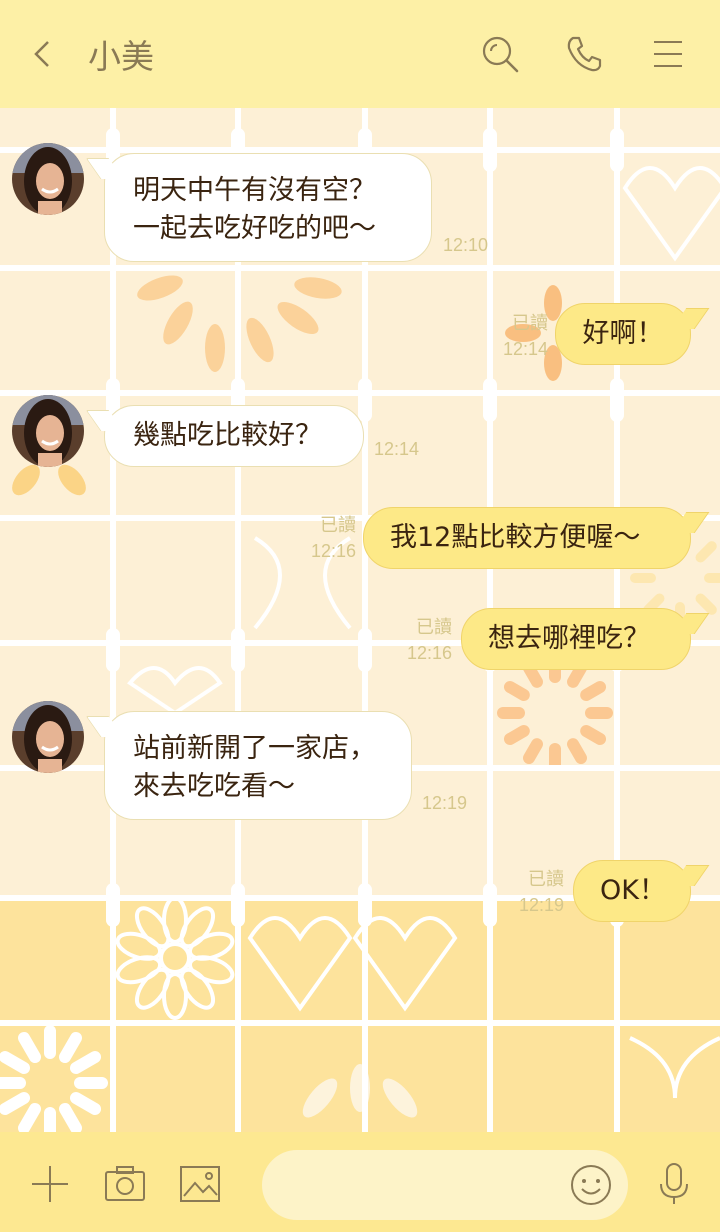 This screenshot has height=1232, width=720. Describe the element at coordinates (535, 892) in the screenshot. I see `message-read-status: 已讀 12:19` at that location.